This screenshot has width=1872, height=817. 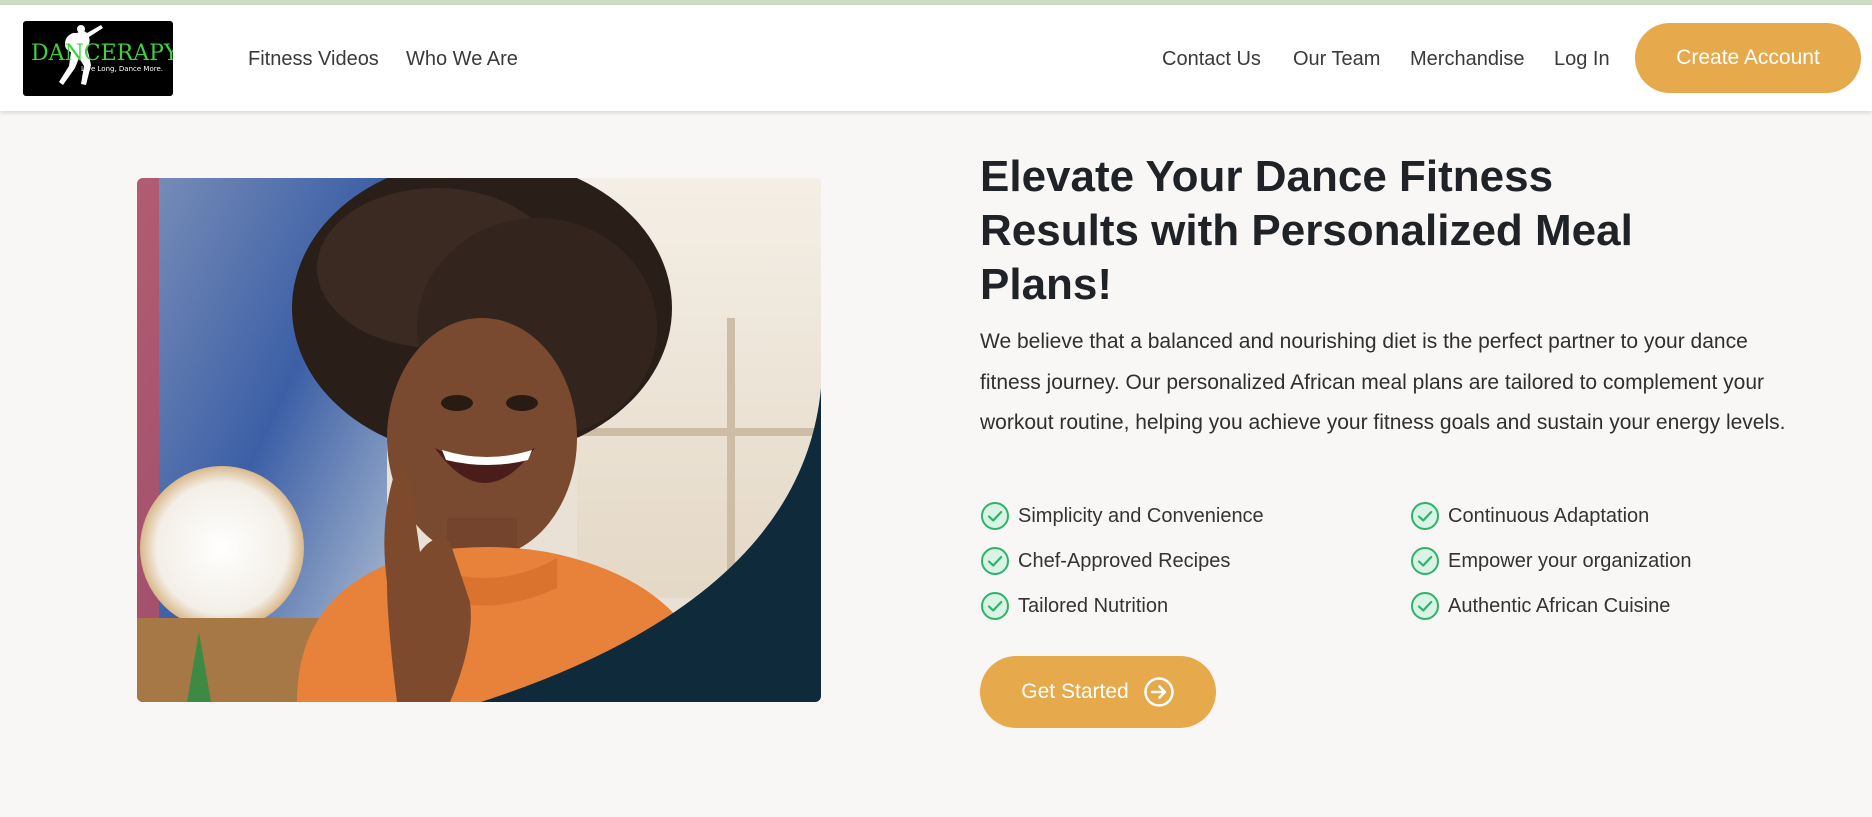 I want to click on nav-who-we-are: Who We Are, so click(x=462, y=59).